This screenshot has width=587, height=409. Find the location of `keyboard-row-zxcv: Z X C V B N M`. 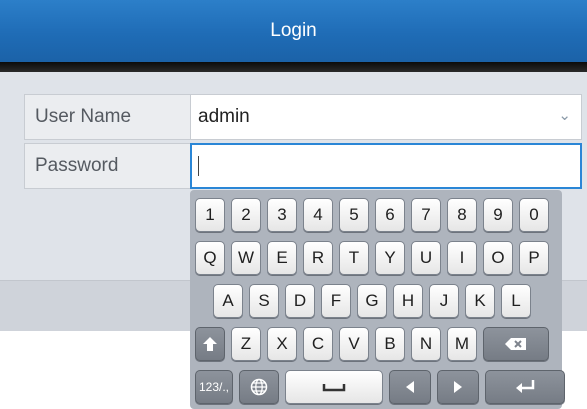

keyboard-row-zxcv: Z X C V B N M is located at coordinates (372, 344).